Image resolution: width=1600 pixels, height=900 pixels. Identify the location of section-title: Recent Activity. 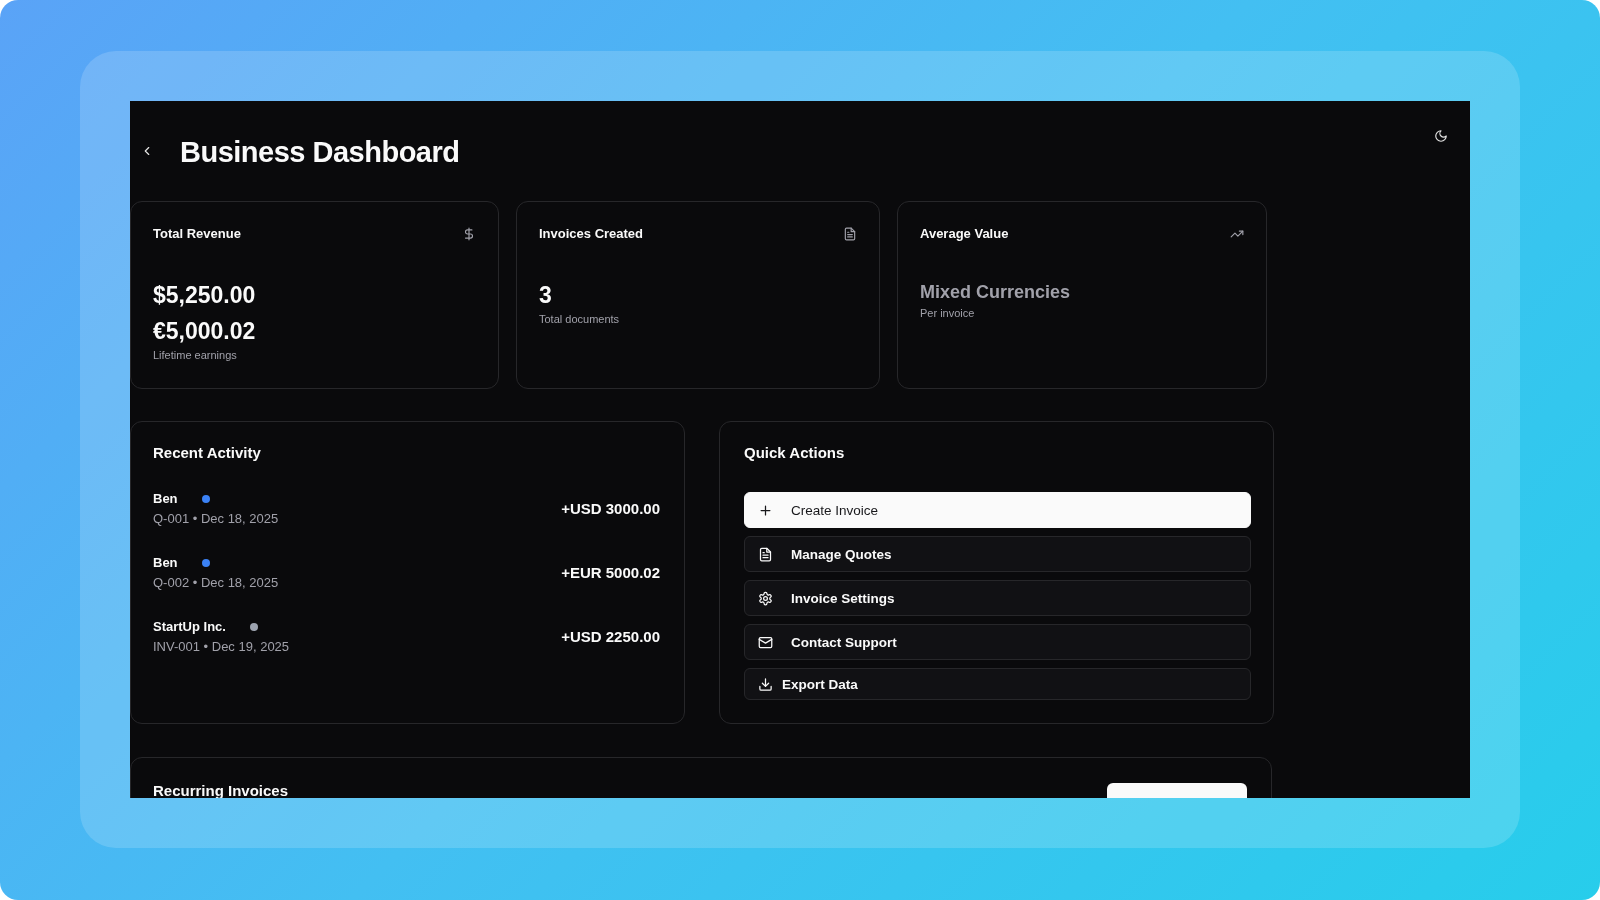
(207, 452).